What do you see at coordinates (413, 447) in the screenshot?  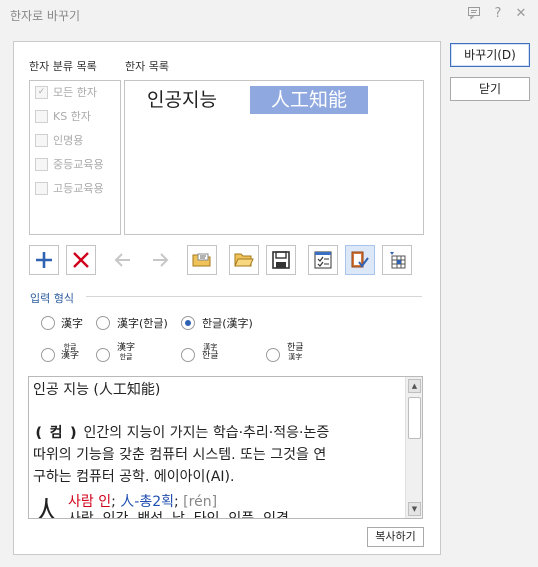 I see `result-scrollbar: ▲ ▼` at bounding box center [413, 447].